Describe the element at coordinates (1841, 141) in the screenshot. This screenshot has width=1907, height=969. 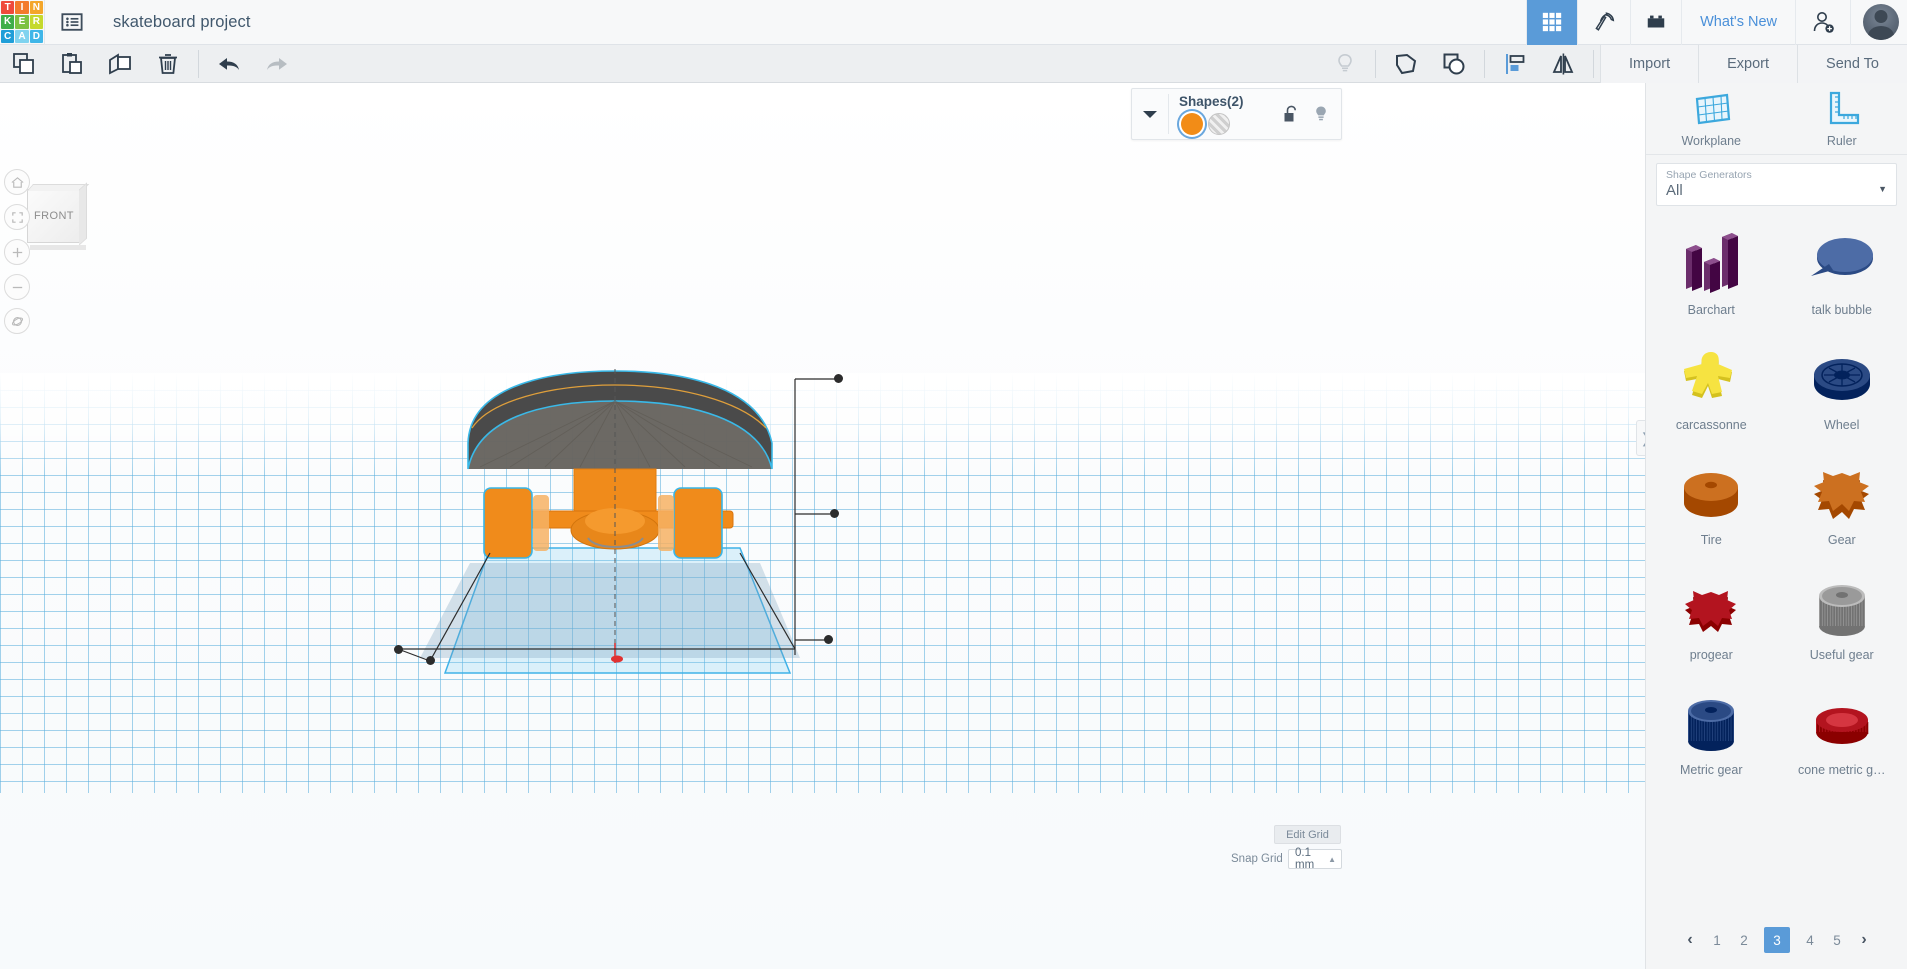
I see `ruler-tool-label: Ruler` at that location.